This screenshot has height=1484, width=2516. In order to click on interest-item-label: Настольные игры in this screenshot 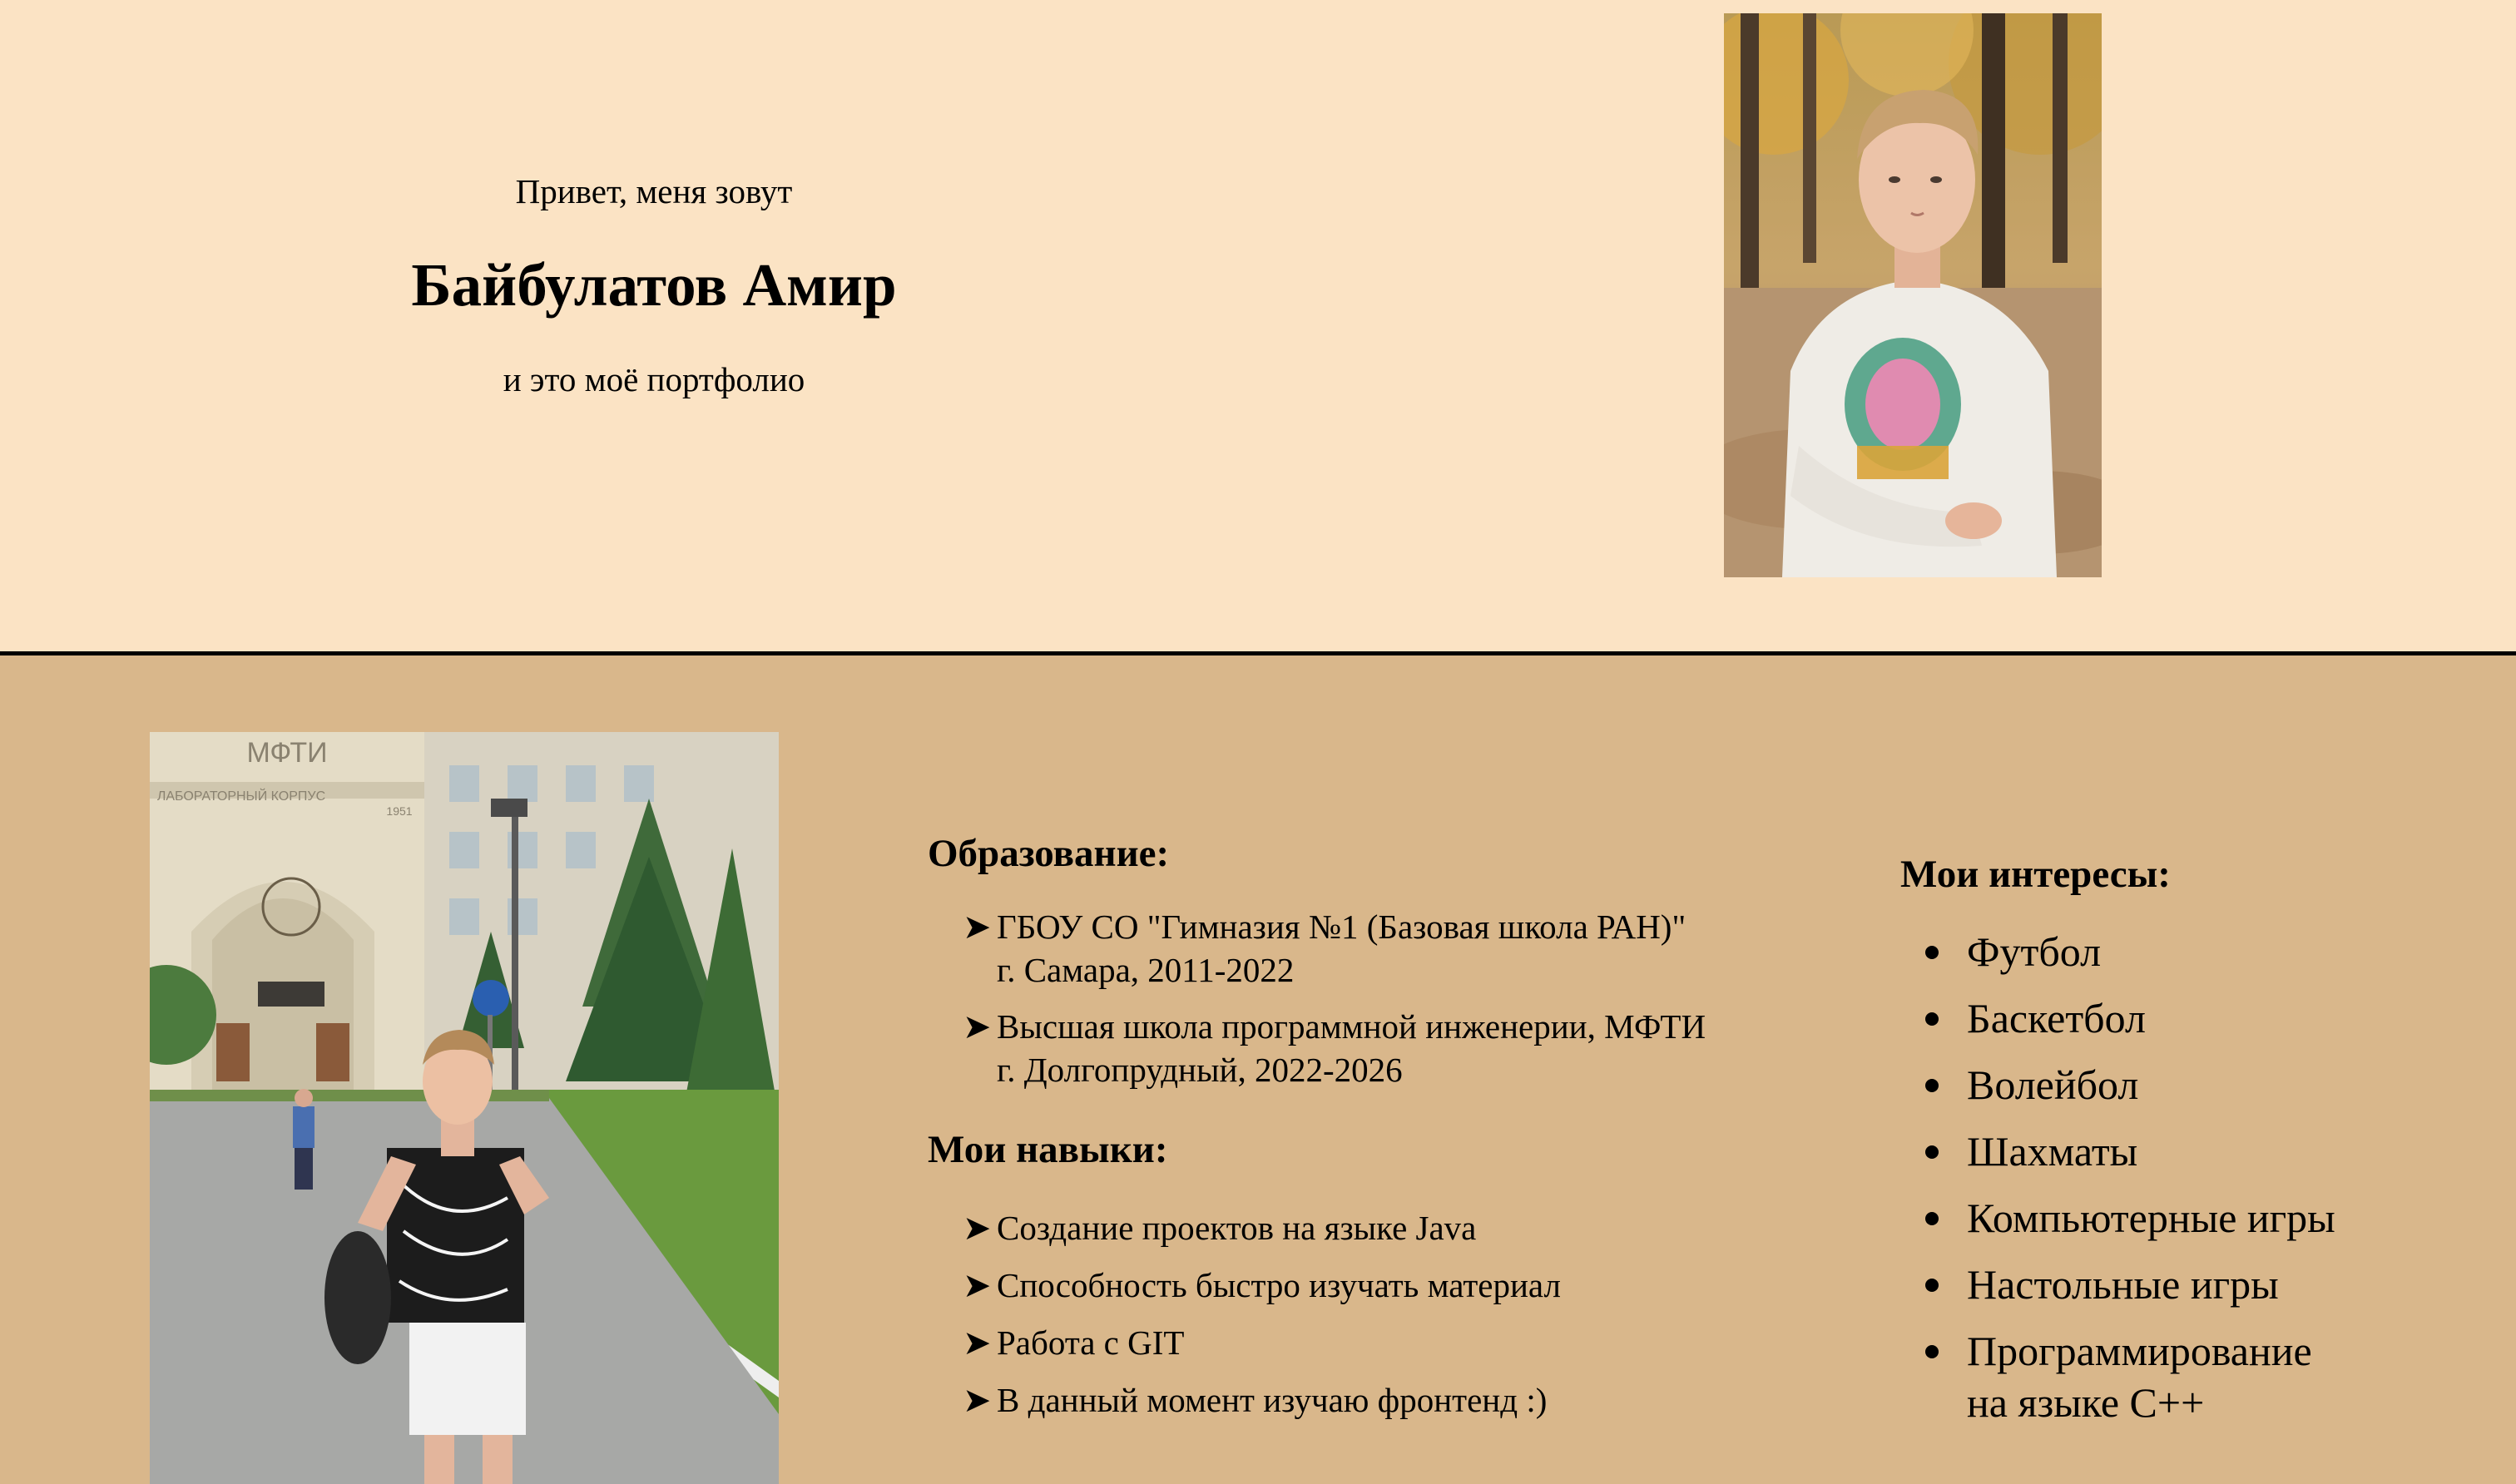, I will do `click(2123, 1284)`.